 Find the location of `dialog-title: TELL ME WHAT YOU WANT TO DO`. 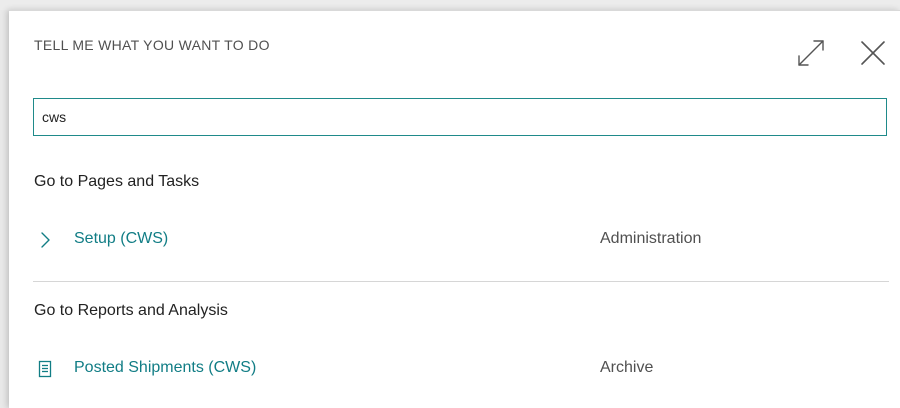

dialog-title: TELL ME WHAT YOU WANT TO DO is located at coordinates (152, 45).